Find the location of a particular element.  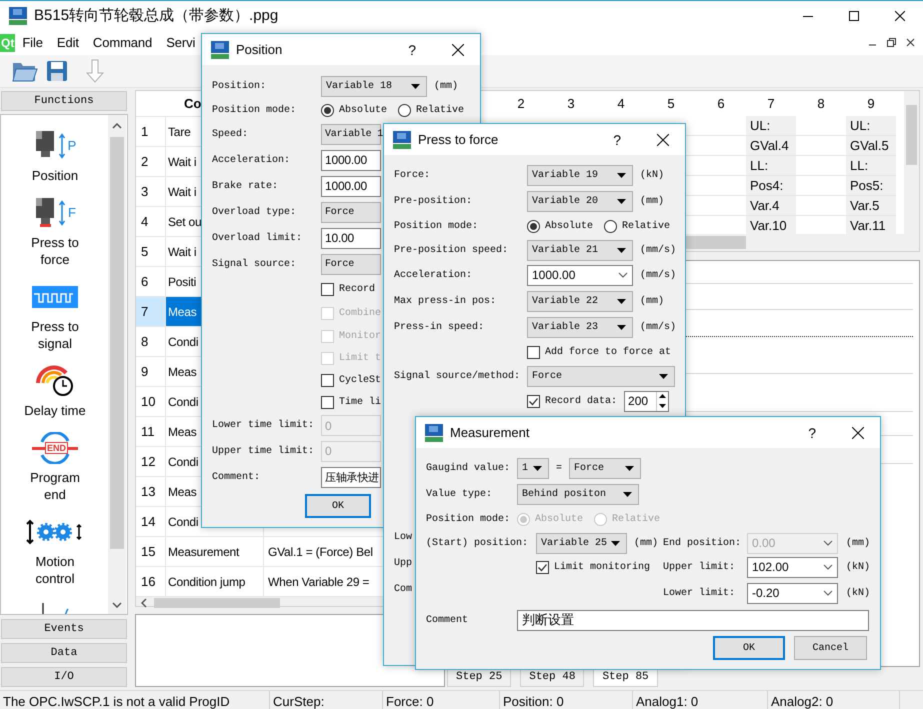

command-name: Positi is located at coordinates (182, 281).